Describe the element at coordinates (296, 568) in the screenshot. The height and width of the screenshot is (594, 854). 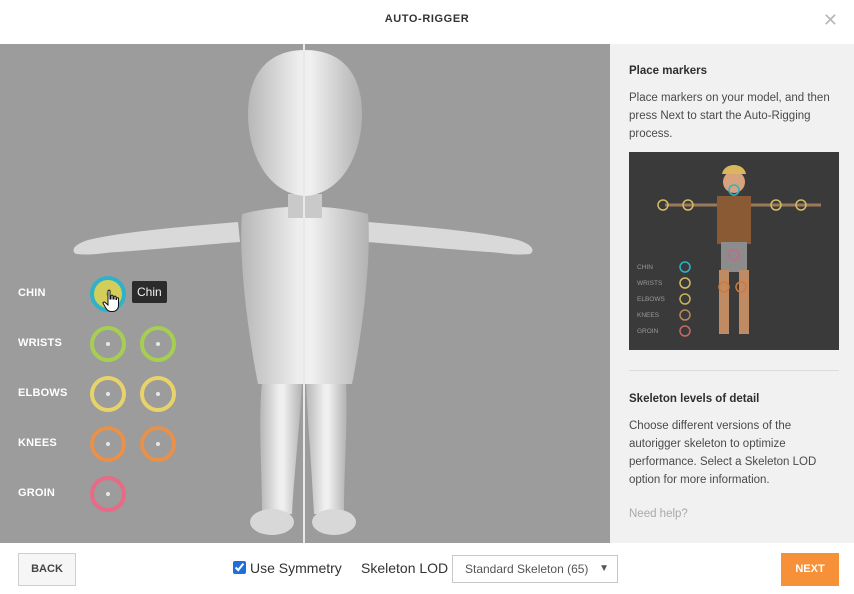
I see `use-symmetry-label: Use Symmetry` at that location.